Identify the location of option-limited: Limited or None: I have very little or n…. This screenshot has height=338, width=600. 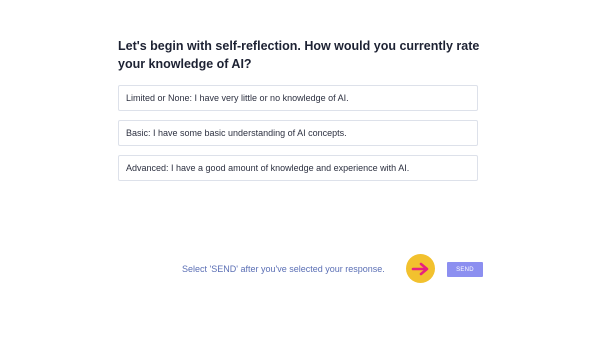
(298, 98).